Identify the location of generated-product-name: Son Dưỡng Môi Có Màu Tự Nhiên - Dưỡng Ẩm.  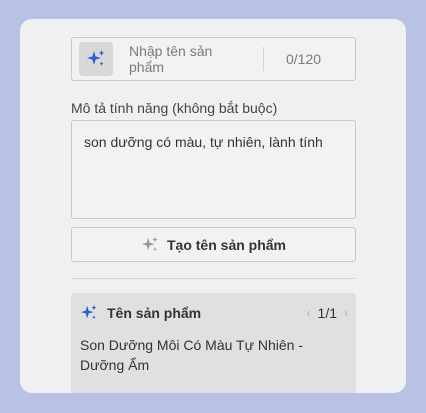
(191, 355).